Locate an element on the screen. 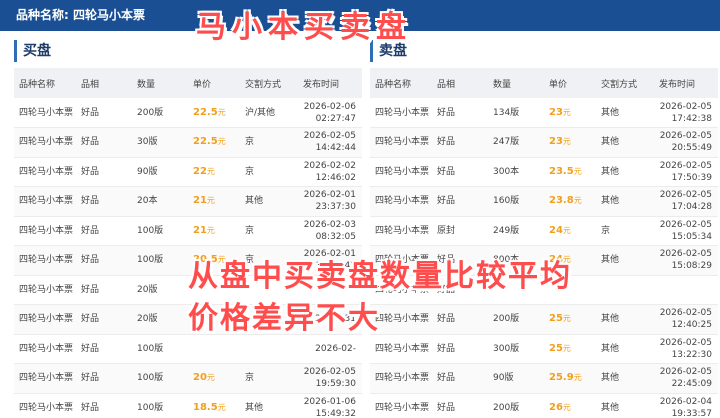 The image size is (720, 418). table-row: 四轮马小本票 好品 90版 25.9元 其他 2026-02-05 22:45:09 is located at coordinates (544, 378).